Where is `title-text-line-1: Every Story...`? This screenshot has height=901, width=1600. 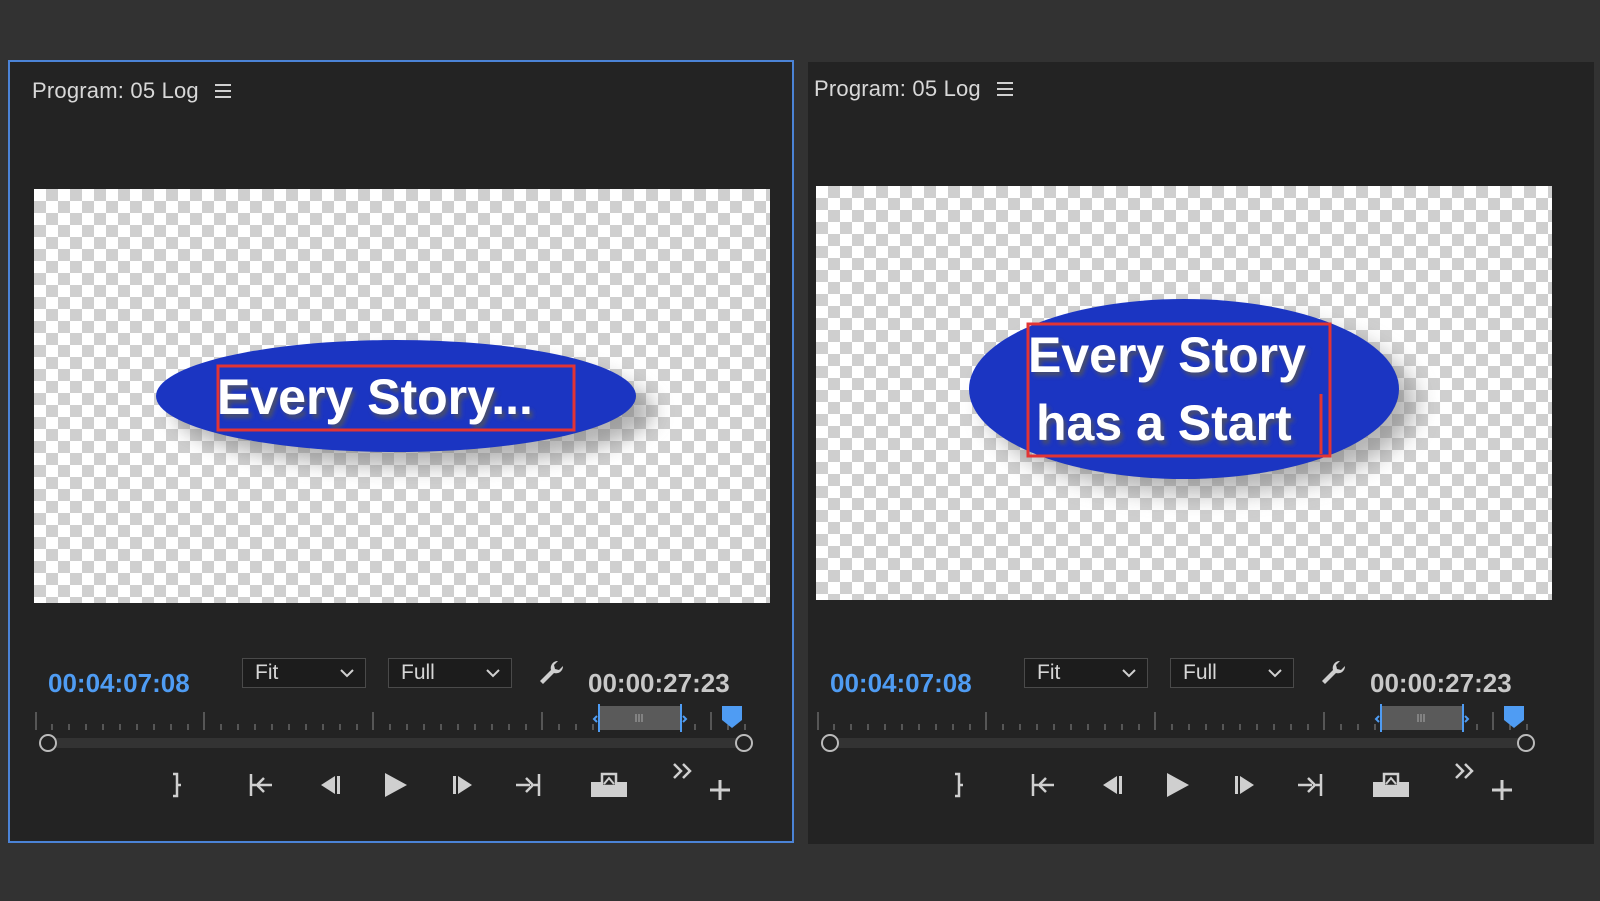
title-text-line-1: Every Story... is located at coordinates (375, 397).